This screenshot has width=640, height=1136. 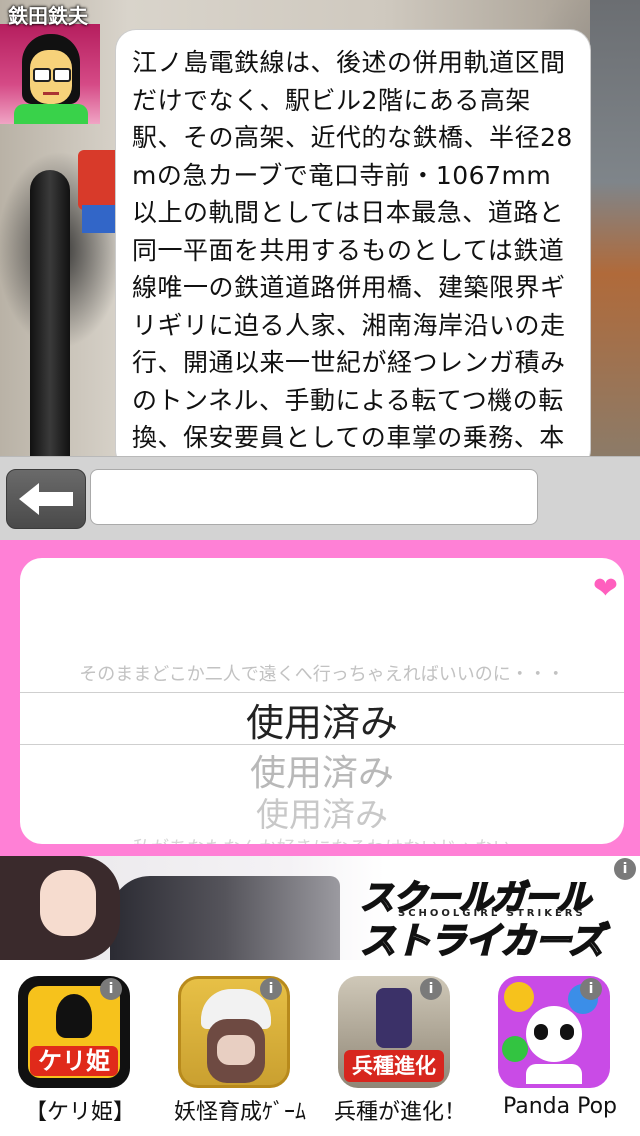 What do you see at coordinates (68, 903) in the screenshot?
I see `ad-character-face` at bounding box center [68, 903].